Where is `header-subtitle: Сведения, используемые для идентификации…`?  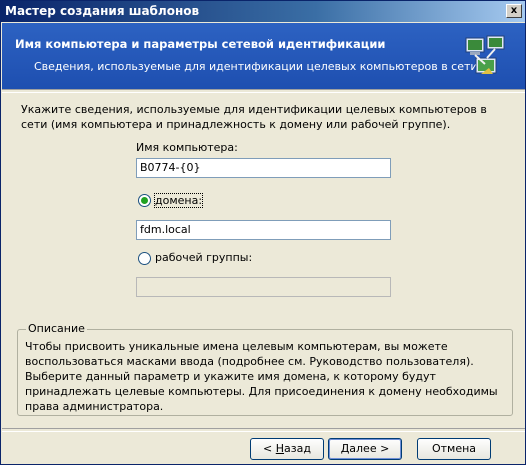 header-subtitle: Сведения, используемые для идентификации… is located at coordinates (256, 66).